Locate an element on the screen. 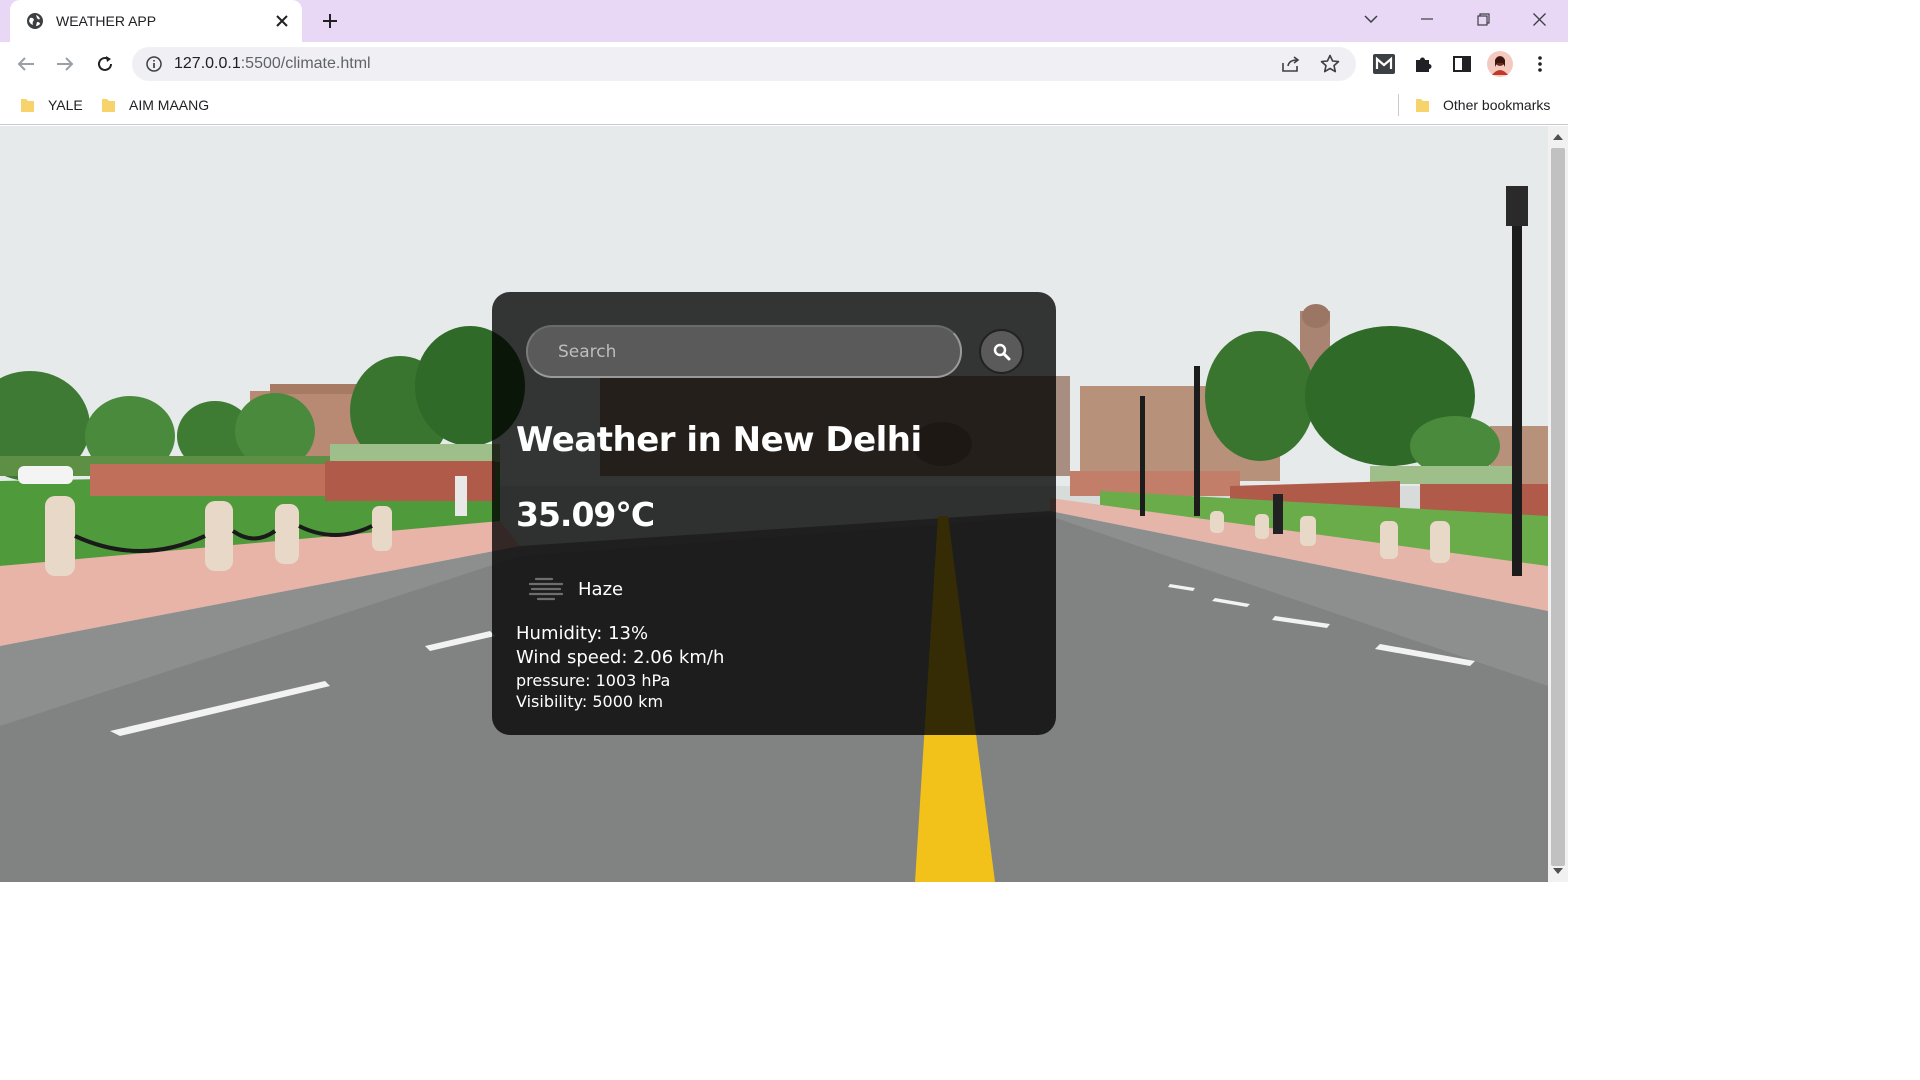  pressure: pressure: 1003 hPa is located at coordinates (593, 680).